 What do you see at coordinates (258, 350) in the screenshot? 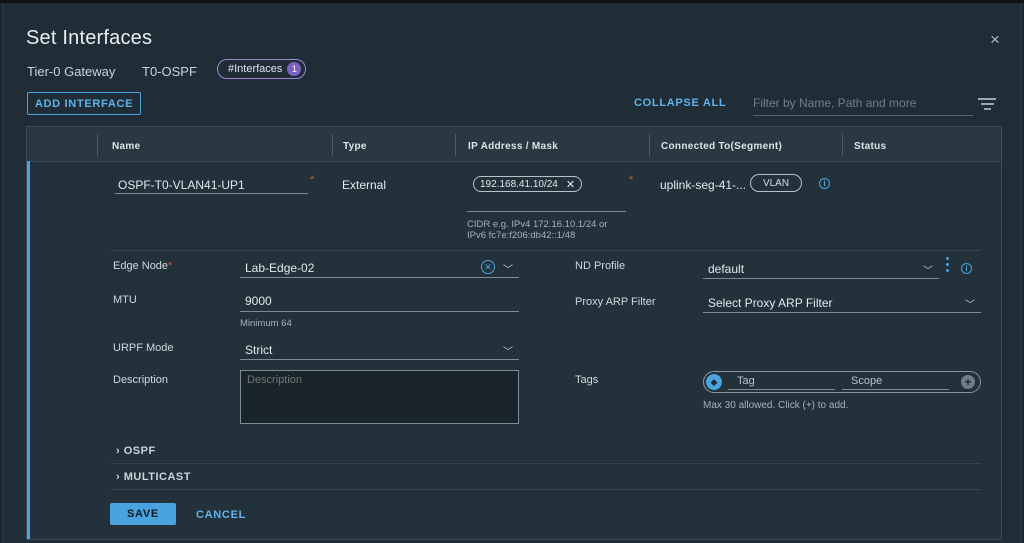
I see `urpf-mode-select: Strict` at bounding box center [258, 350].